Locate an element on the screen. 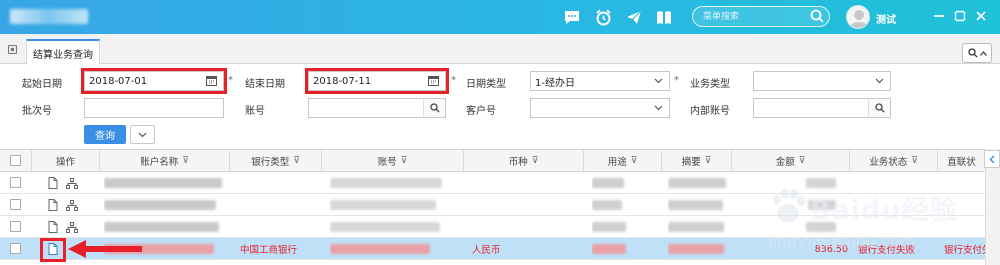 This screenshot has width=1000, height=265. col-purpose: 用途 ⊽ is located at coordinates (623, 161).